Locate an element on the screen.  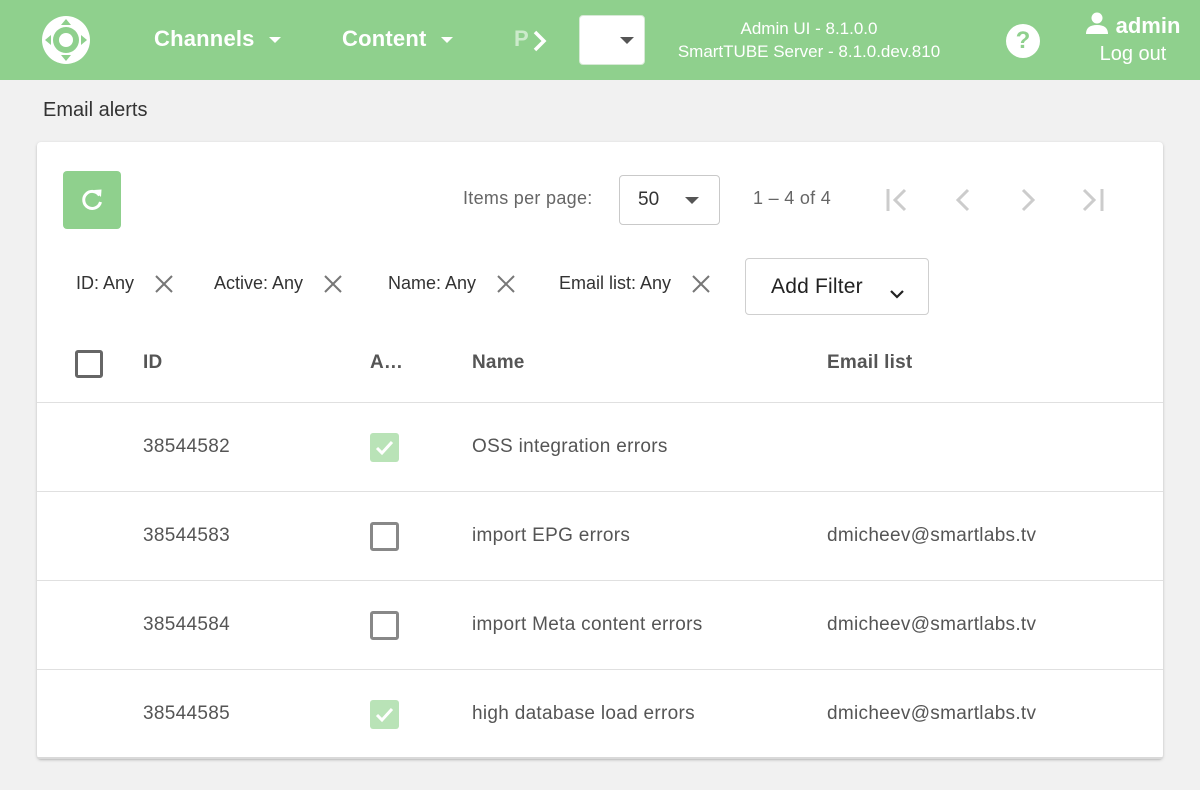
filter-name-chip: Name: Any is located at coordinates (452, 283).